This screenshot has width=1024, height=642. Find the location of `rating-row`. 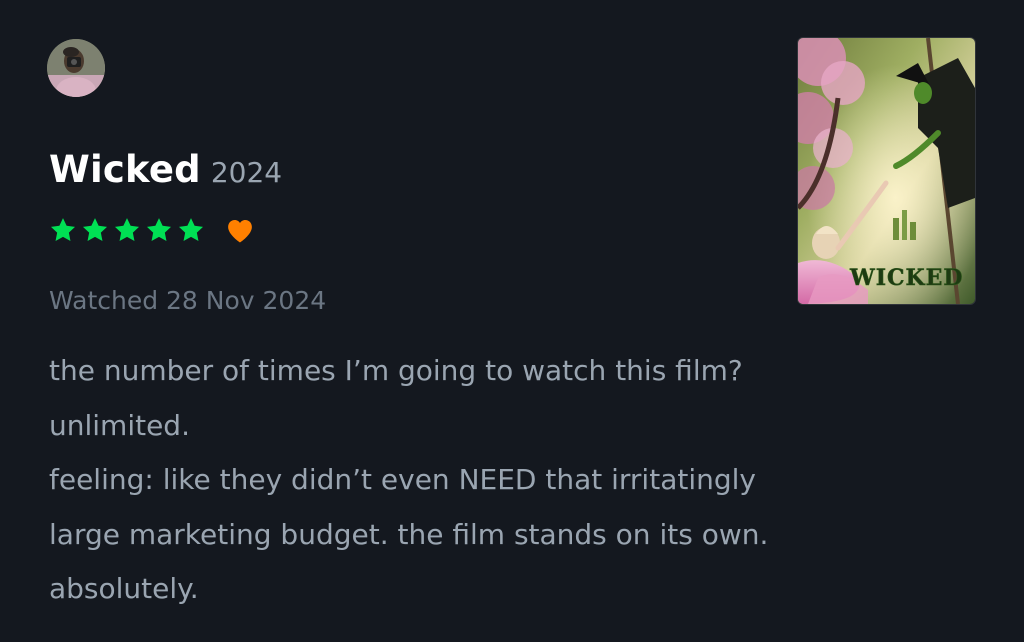

rating-row is located at coordinates (152, 230).